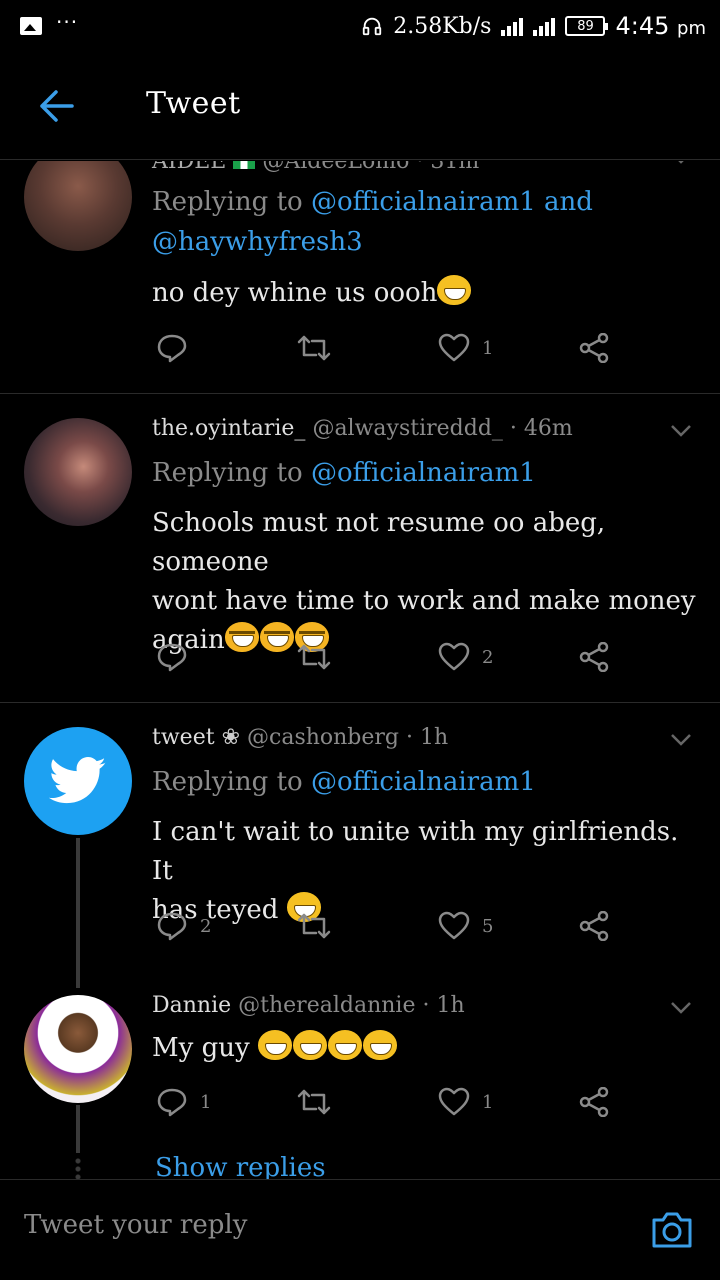 This screenshot has width=720, height=1280. Describe the element at coordinates (229, 428) in the screenshot. I see `display-name: the.oyintarie_` at that location.